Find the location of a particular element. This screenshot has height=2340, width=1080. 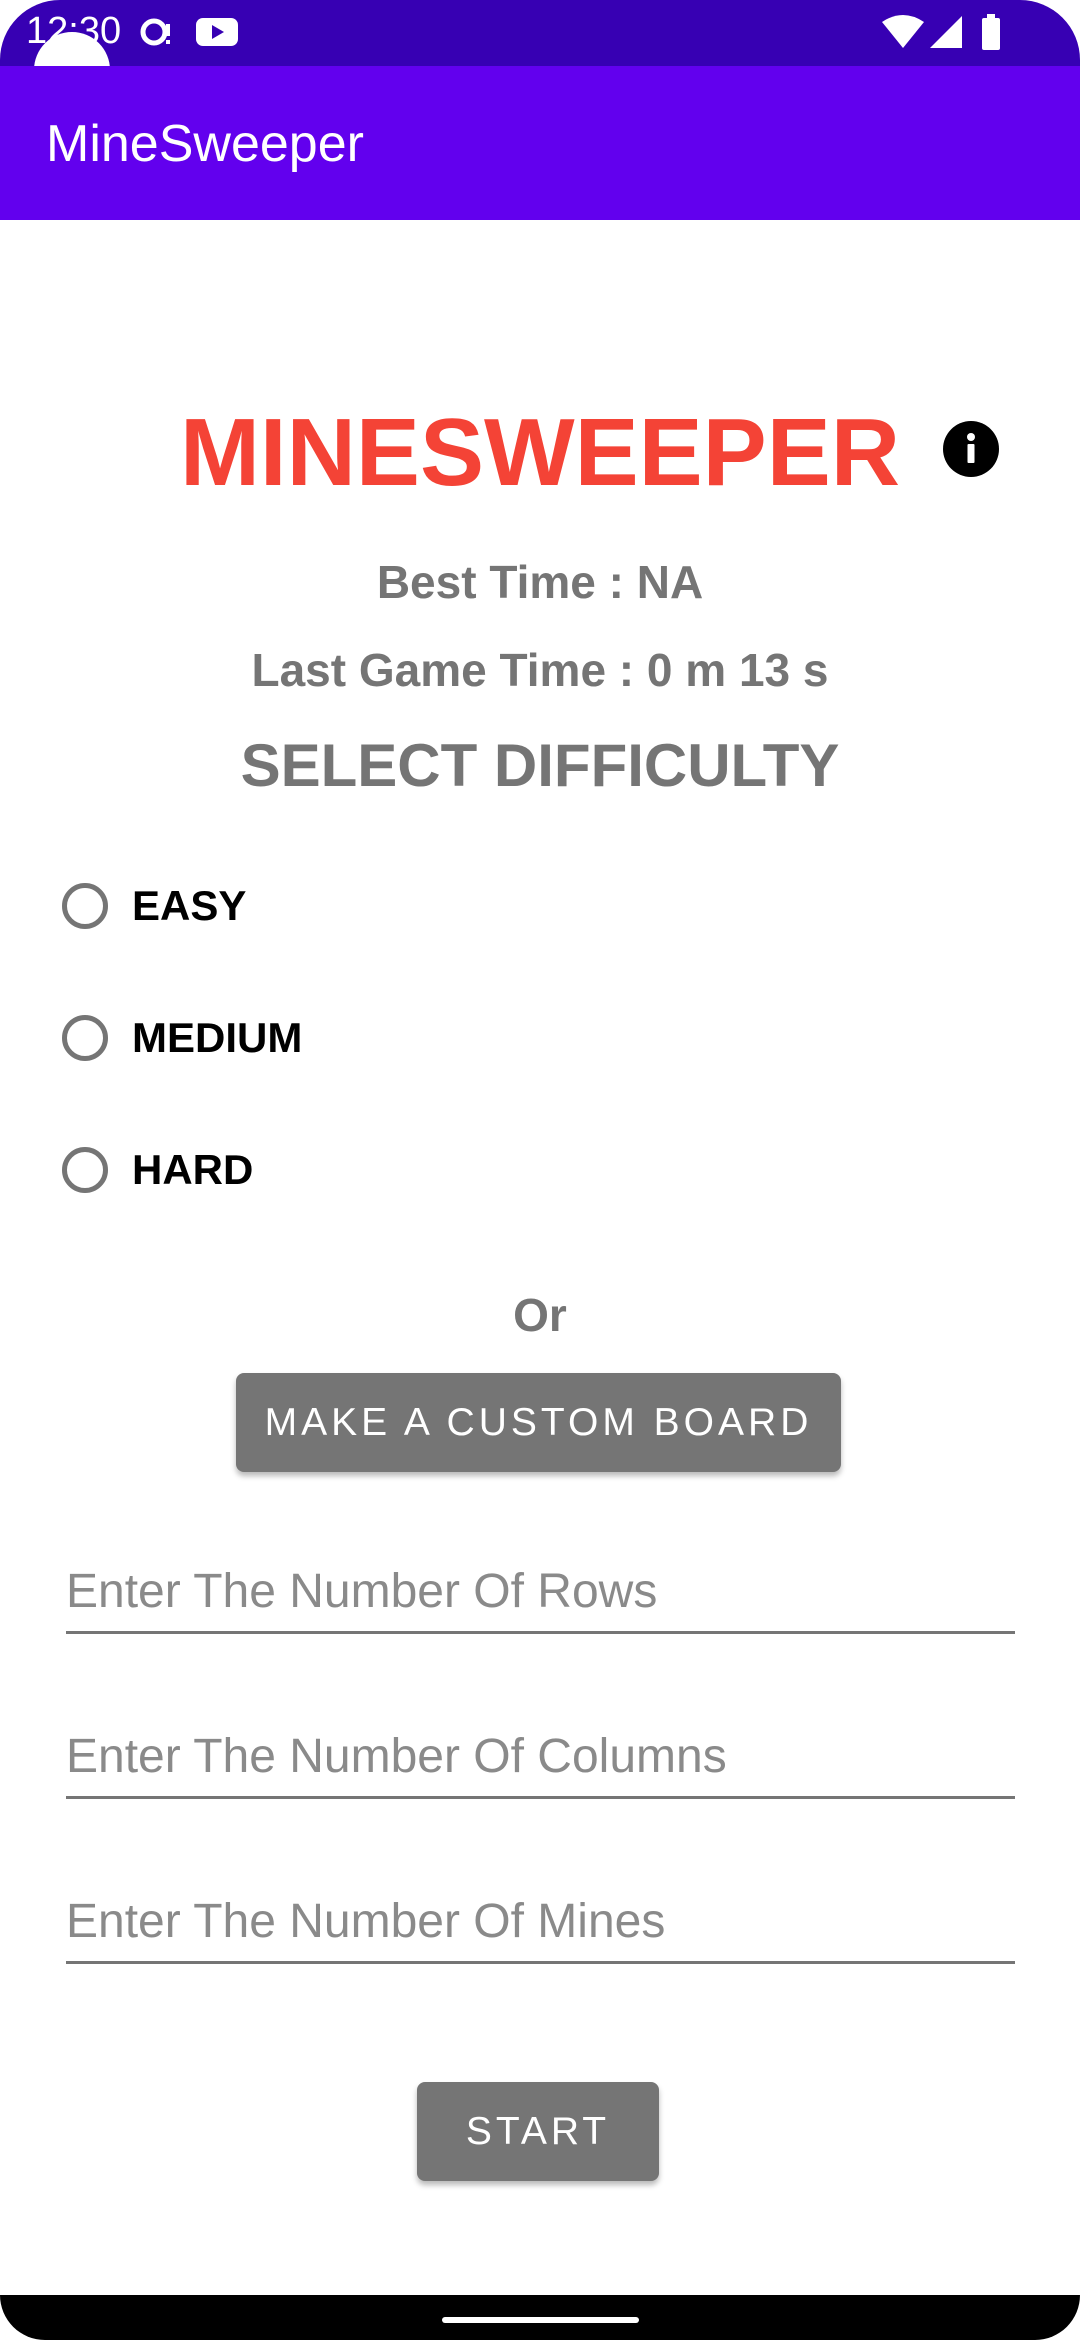

cast-icon is located at coordinates (156, 34).